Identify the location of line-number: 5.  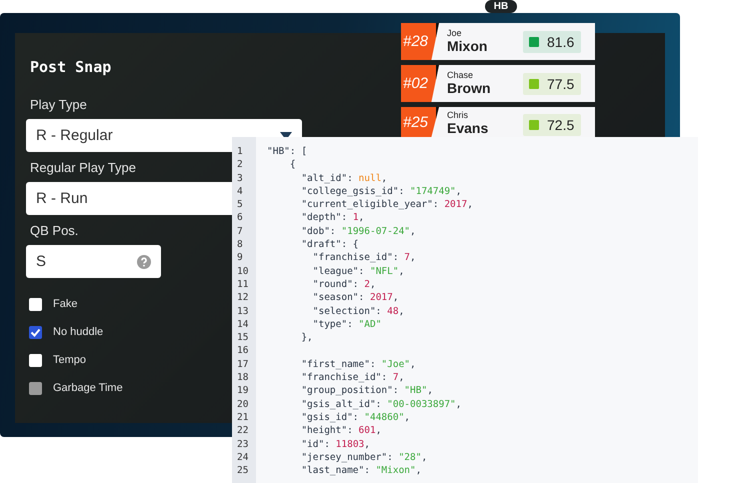
(240, 205).